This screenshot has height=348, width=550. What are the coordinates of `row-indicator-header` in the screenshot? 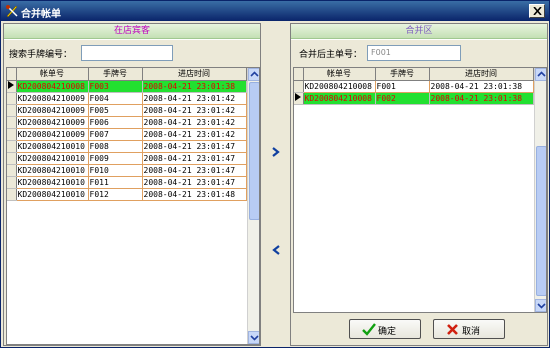 It's located at (12, 74).